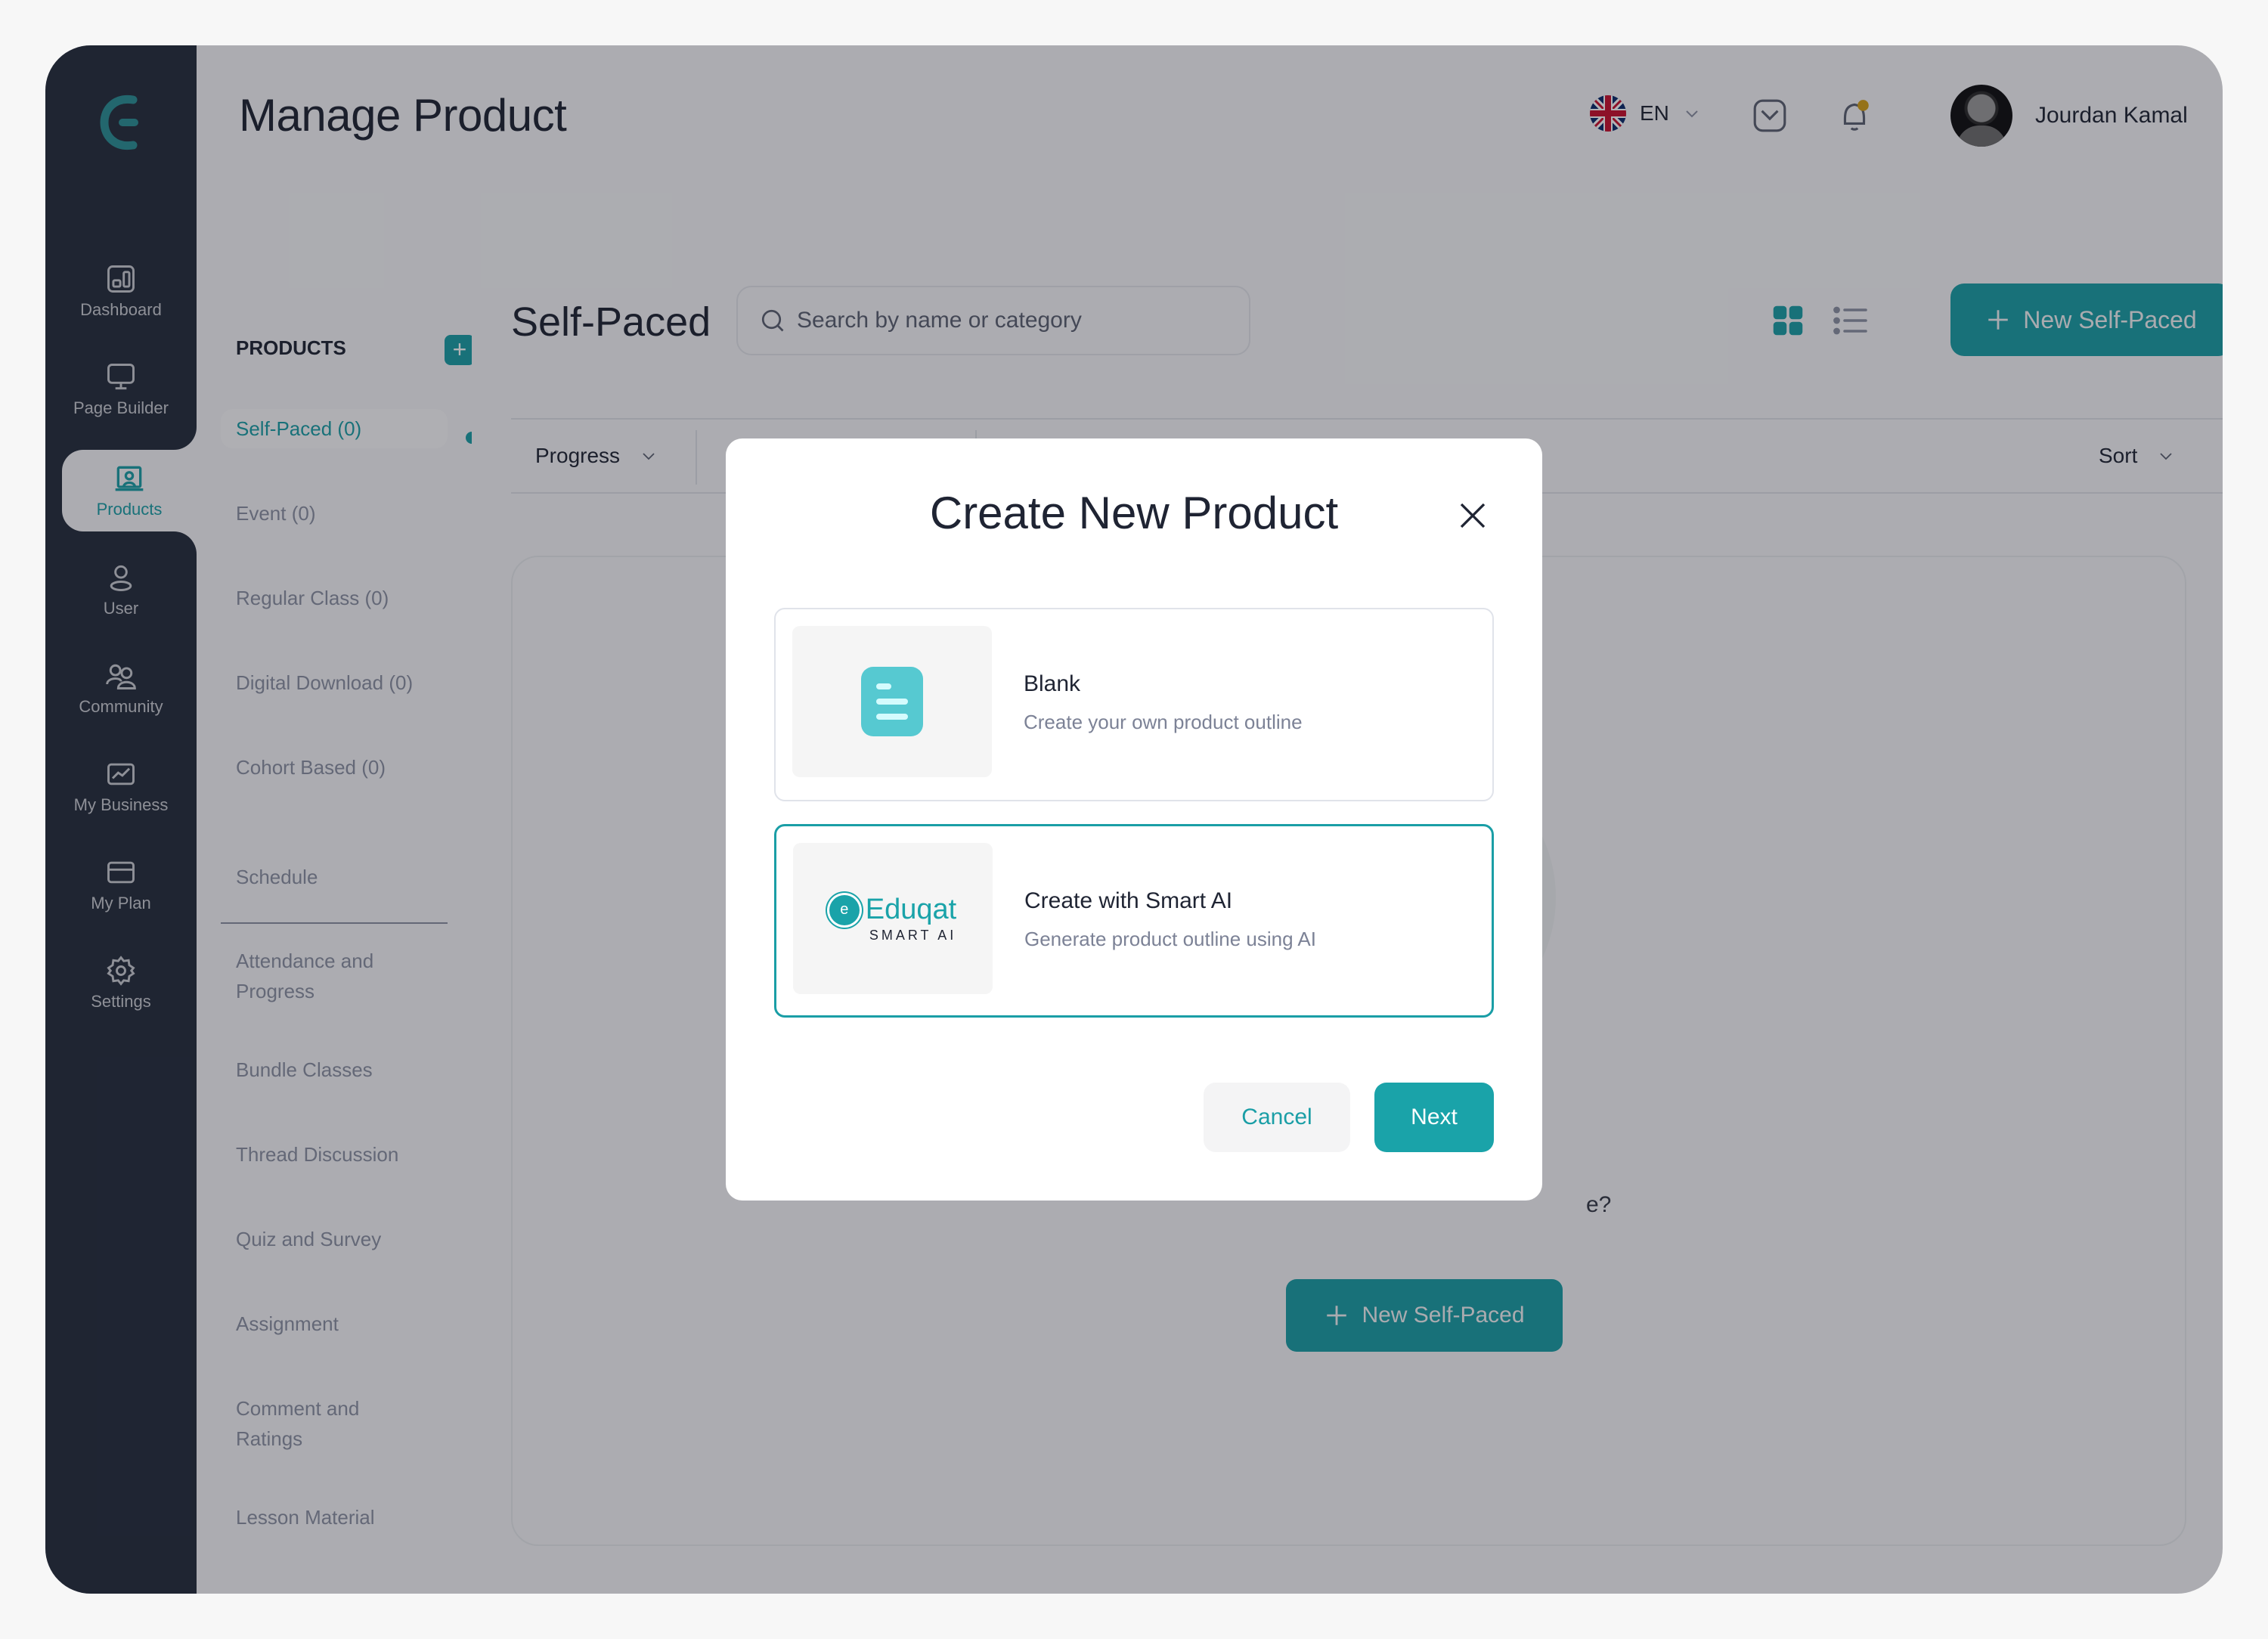  I want to click on empty-new-self-paced-button: New Self-Paced, so click(1424, 1315).